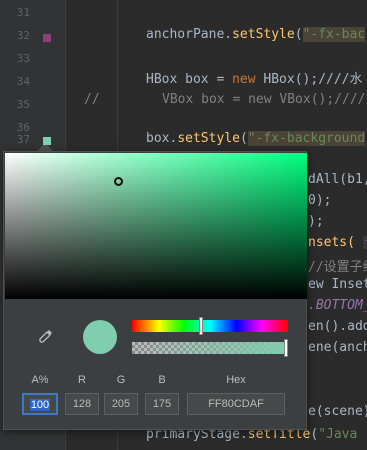  Describe the element at coordinates (23, 58) in the screenshot. I see `line-number: 33` at that location.